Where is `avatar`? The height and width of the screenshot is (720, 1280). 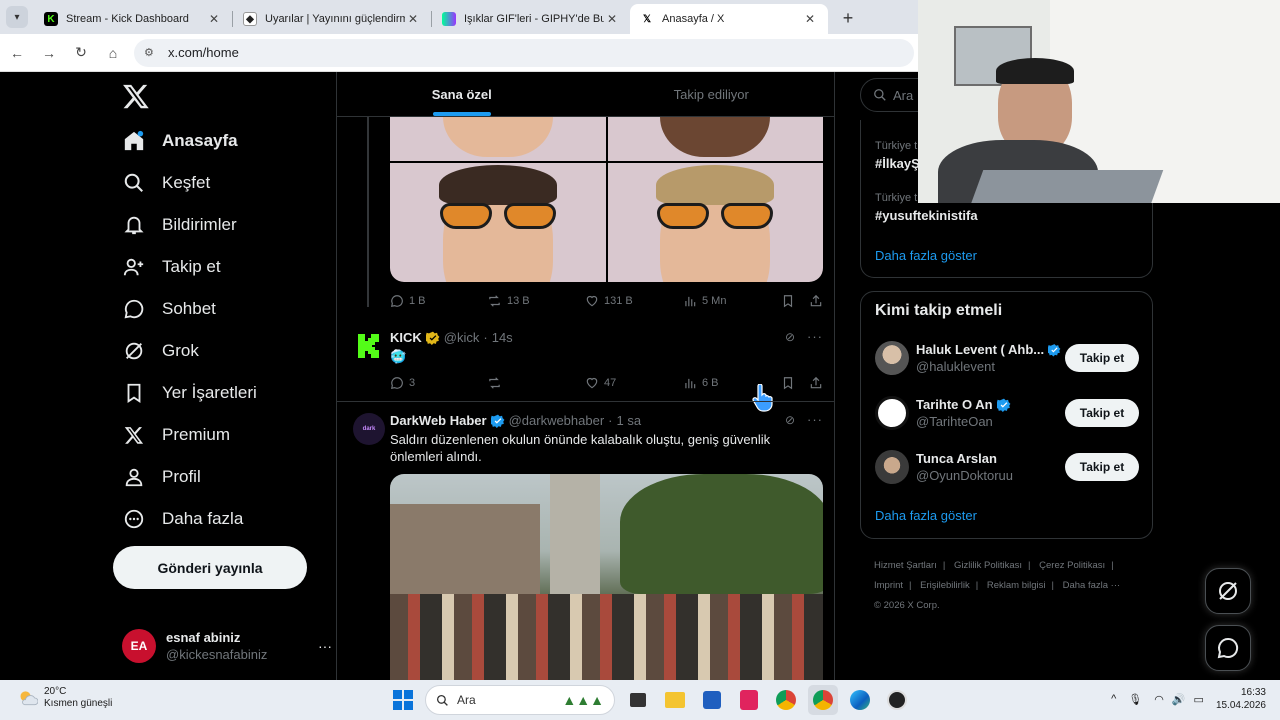 avatar is located at coordinates (369, 346).